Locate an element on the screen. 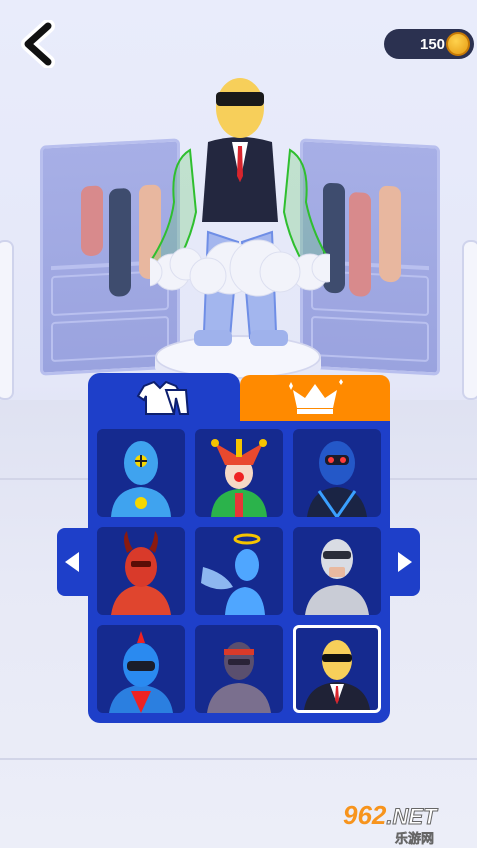 The image size is (477, 848). crown-icon is located at coordinates (316, 396).